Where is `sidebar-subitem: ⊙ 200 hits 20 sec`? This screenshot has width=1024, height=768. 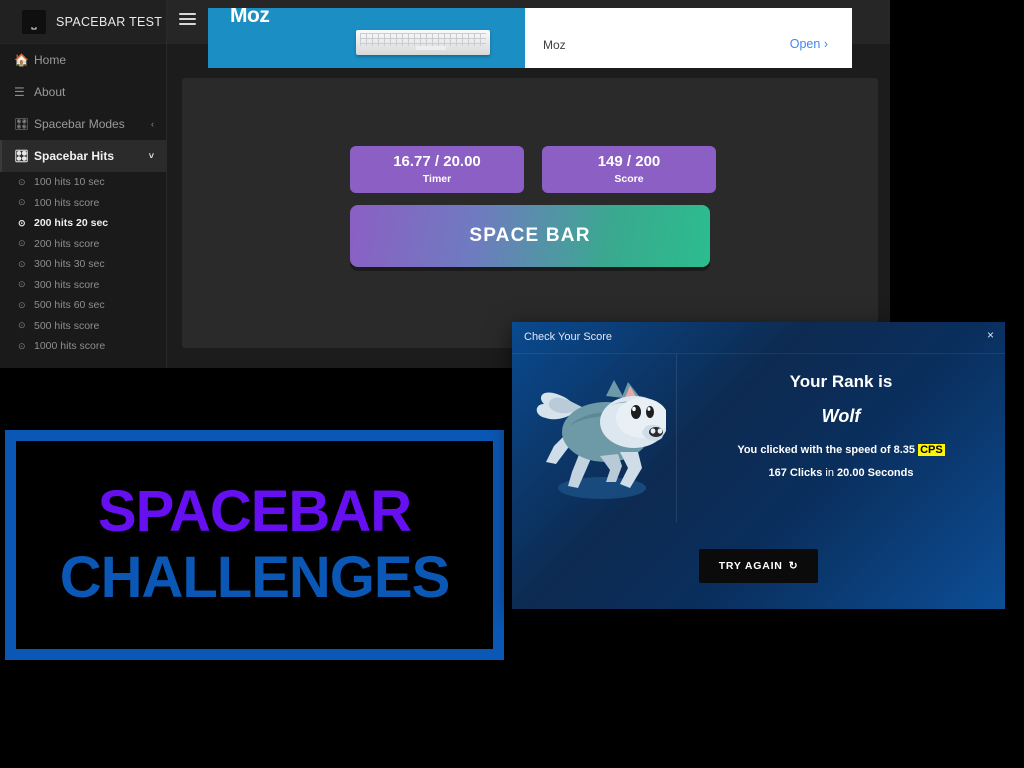 sidebar-subitem: ⊙ 200 hits 20 sec is located at coordinates (83, 223).